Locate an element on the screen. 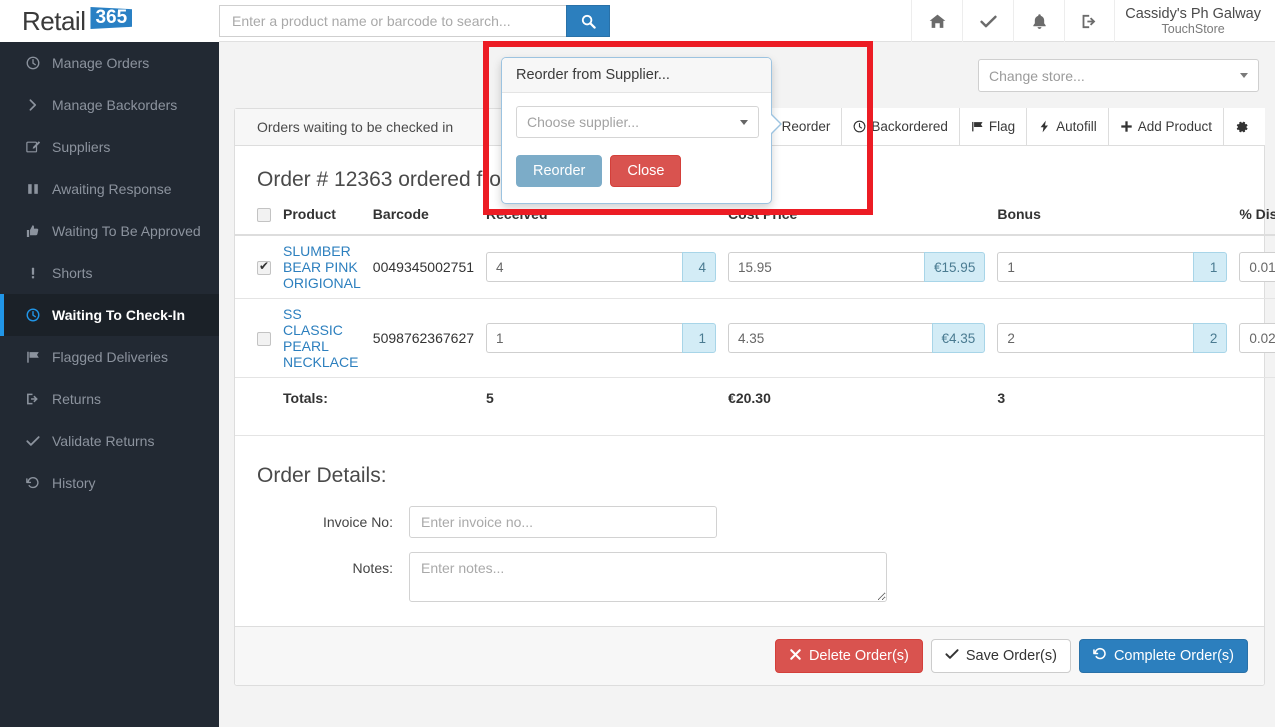 The height and width of the screenshot is (727, 1275). sidebar-item-label: Returns is located at coordinates (77, 399).